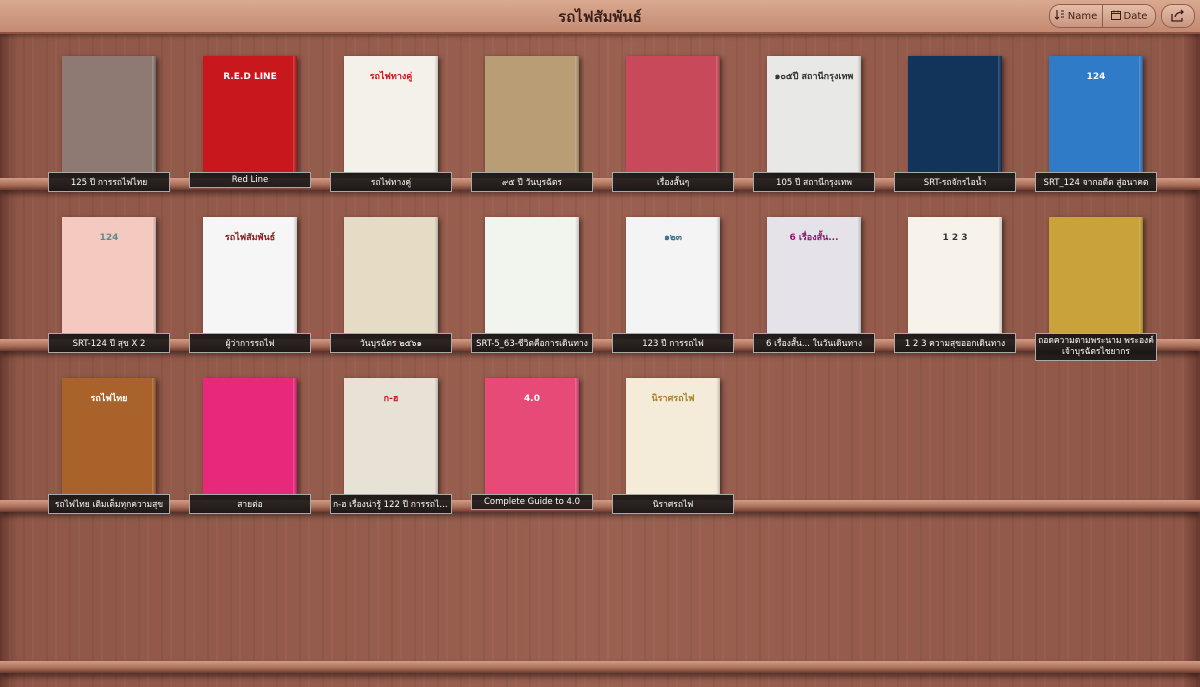 The height and width of the screenshot is (687, 1200). Describe the element at coordinates (1115, 16) in the screenshot. I see `calendar-icon` at that location.